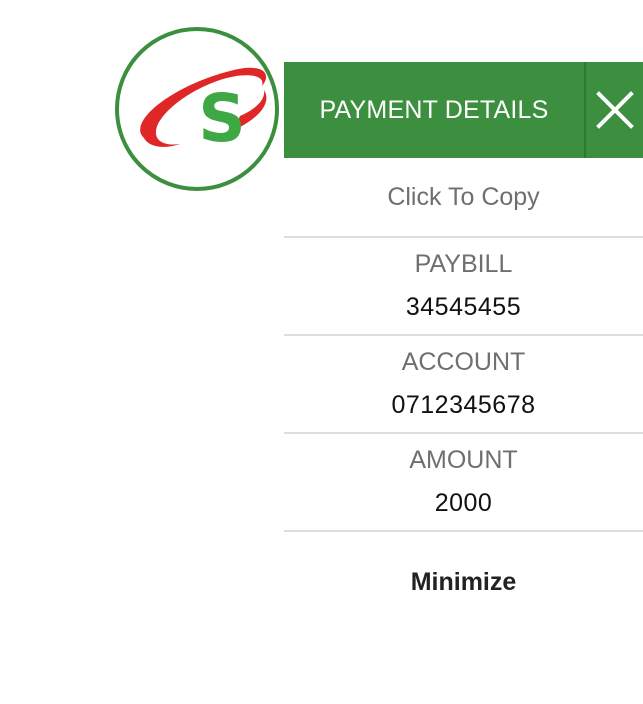  I want to click on panel-header: PAYMENT DETAILS, so click(463, 110).